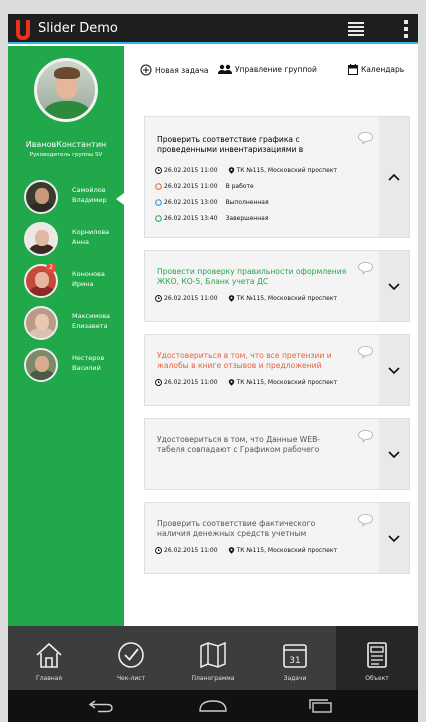 Image resolution: width=426 pixels, height=722 pixels. I want to click on member-second-line: Владимир, so click(89, 200).